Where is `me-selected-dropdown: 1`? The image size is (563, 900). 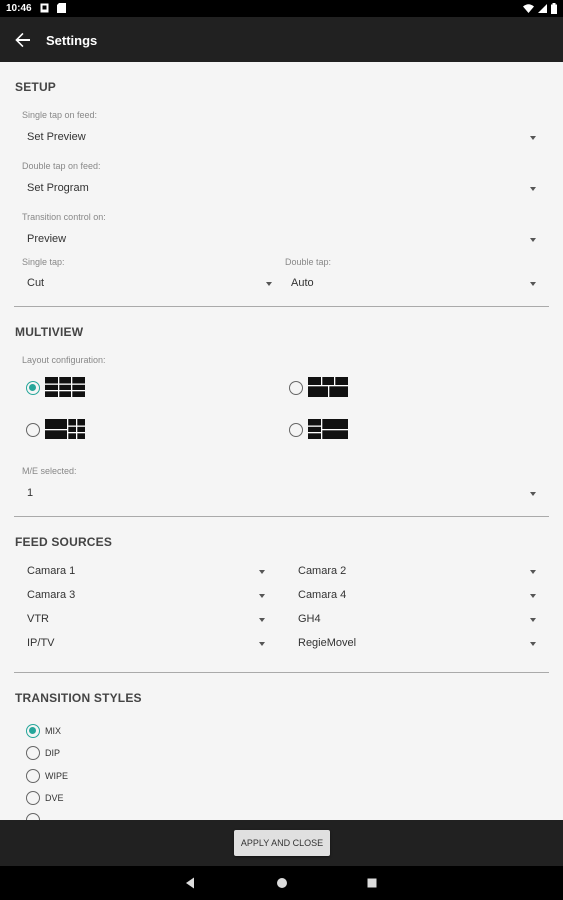
me-selected-dropdown: 1 is located at coordinates (281, 494).